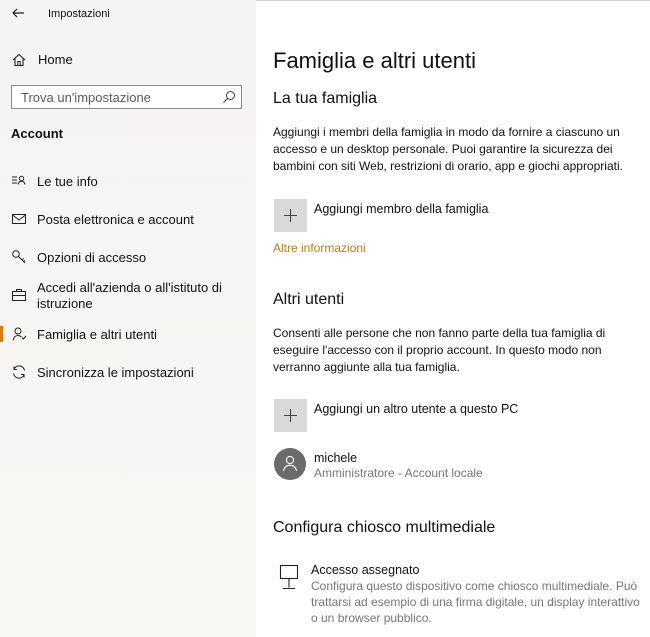 This screenshot has width=650, height=637. I want to click on sidebar-item-label: Posta elettronica e account, so click(115, 219).